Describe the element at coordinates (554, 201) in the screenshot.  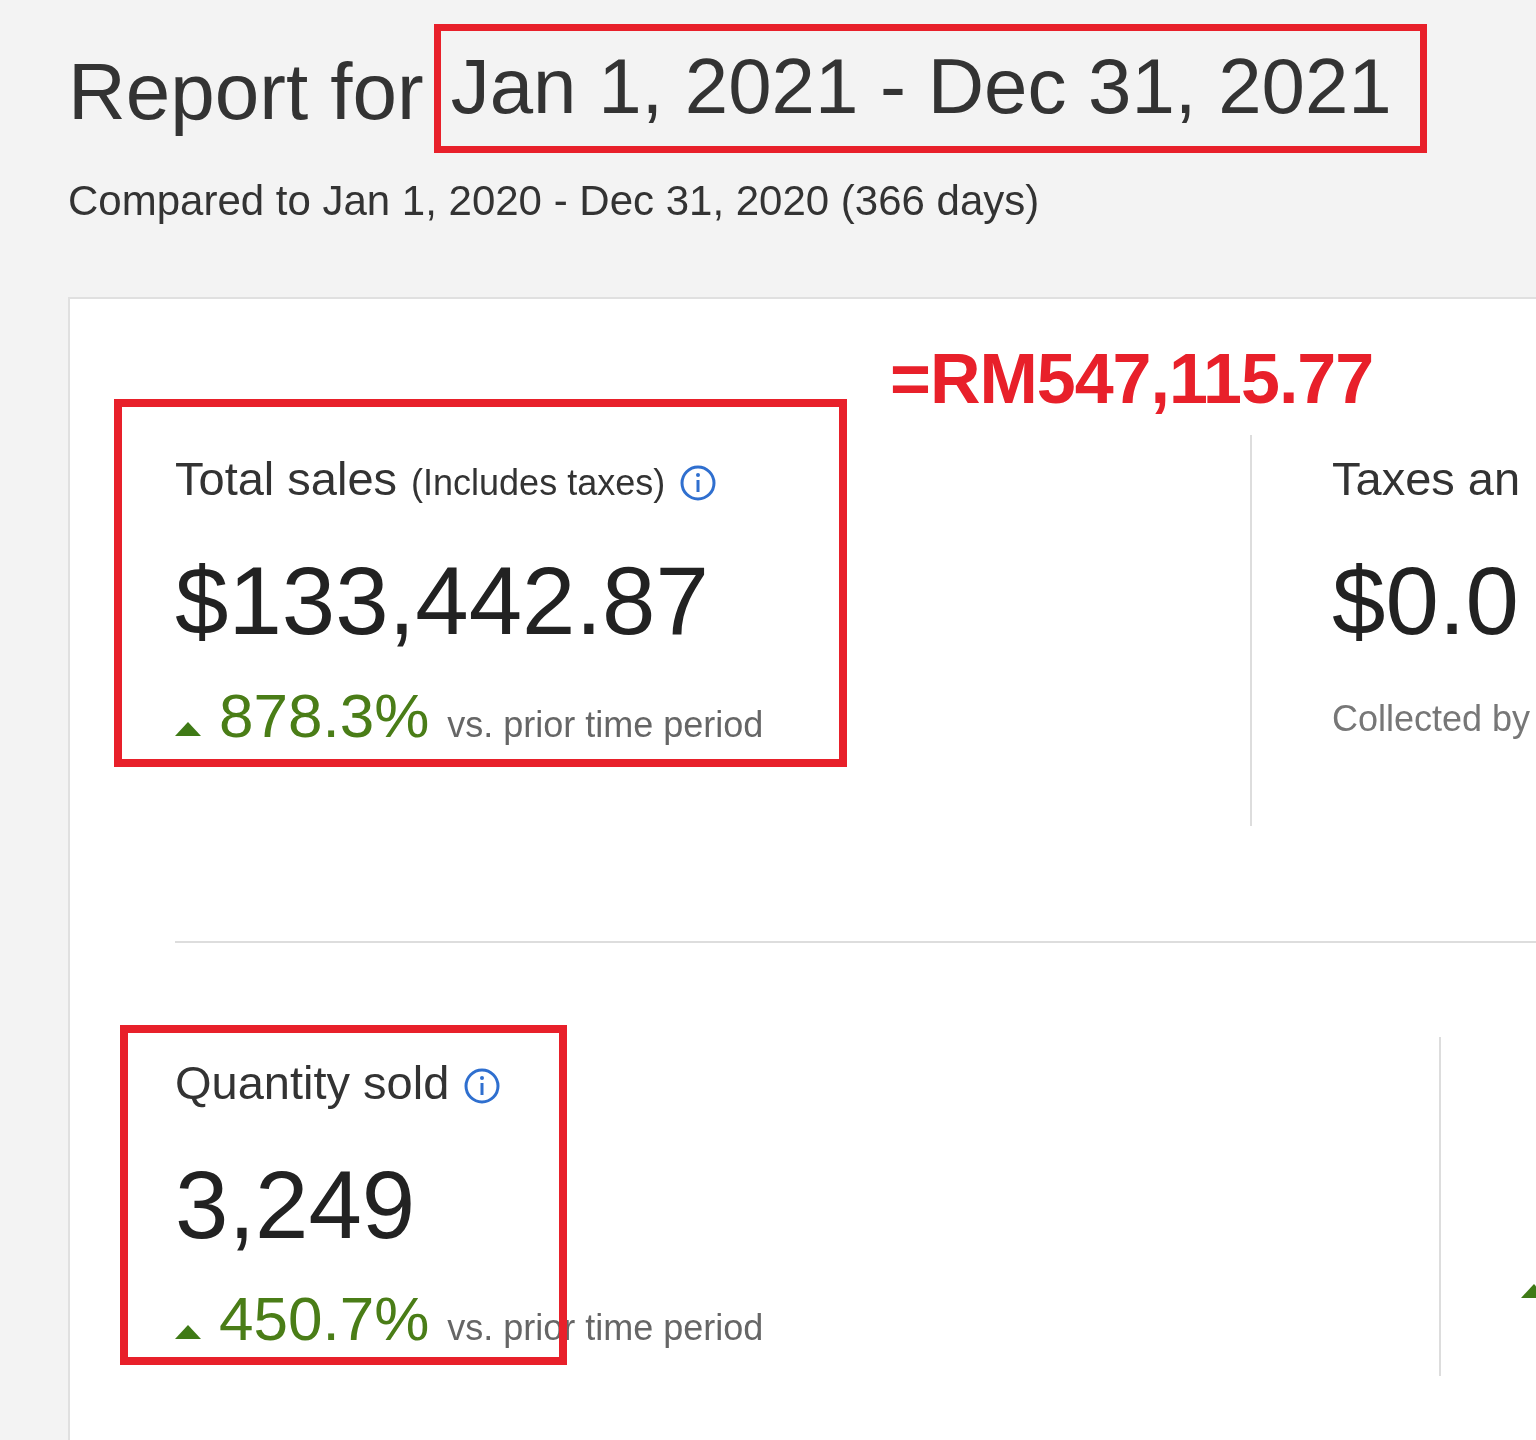
I see `comparison-text: Compared to Jan 1, 2020 - Dec 31, 2020 (366 days)` at that location.